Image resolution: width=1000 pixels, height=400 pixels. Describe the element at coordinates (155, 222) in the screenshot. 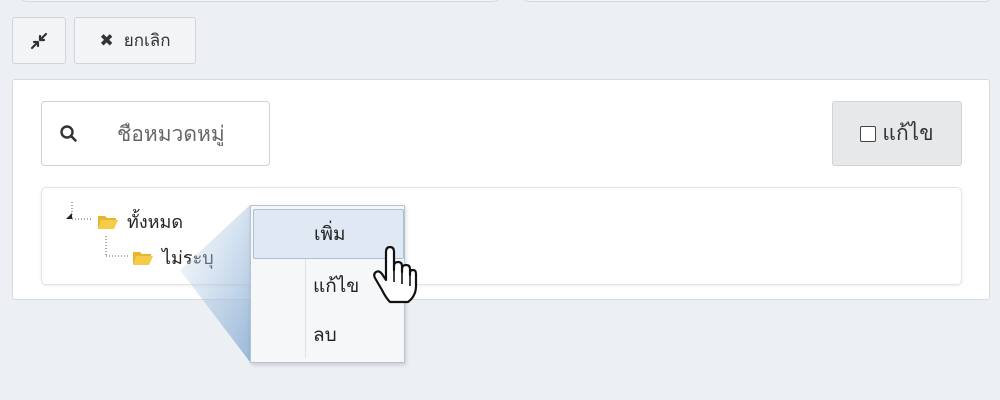

I see `tree-node-label: ทั้งหมด` at that location.